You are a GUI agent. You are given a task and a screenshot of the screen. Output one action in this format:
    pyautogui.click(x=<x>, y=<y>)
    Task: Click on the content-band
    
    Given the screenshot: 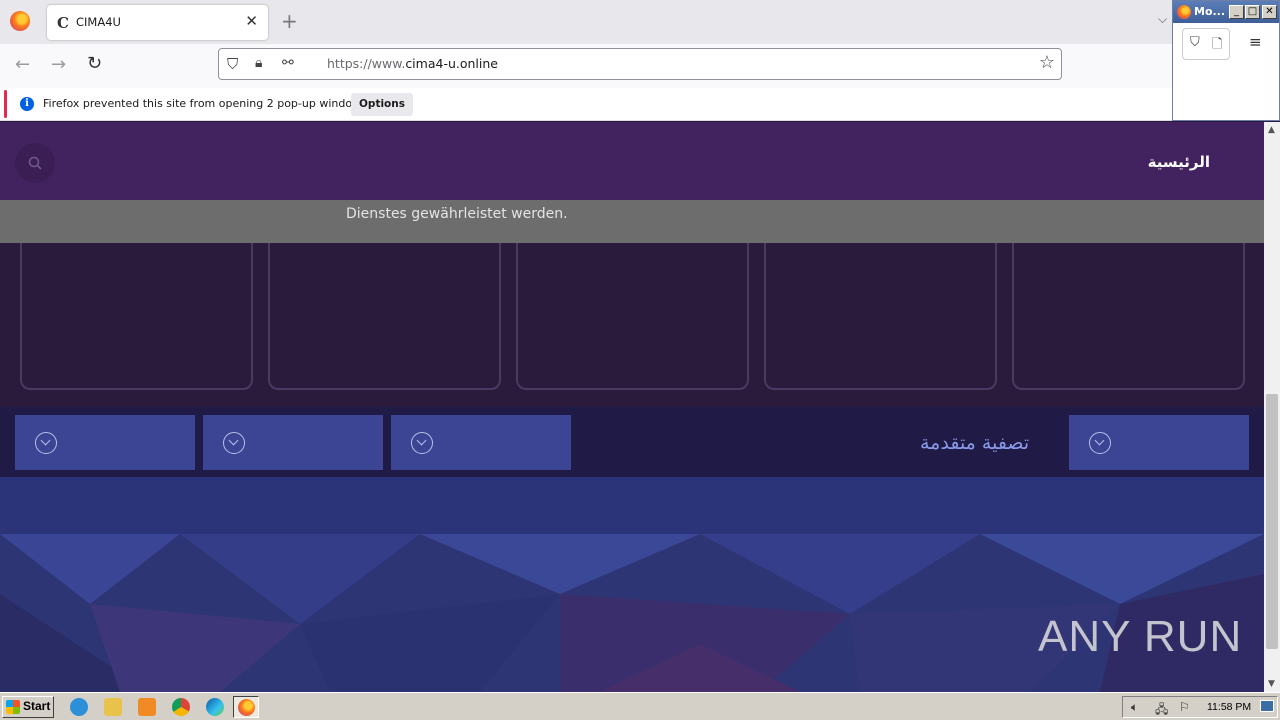 What is the action you would take?
    pyautogui.click(x=632, y=505)
    